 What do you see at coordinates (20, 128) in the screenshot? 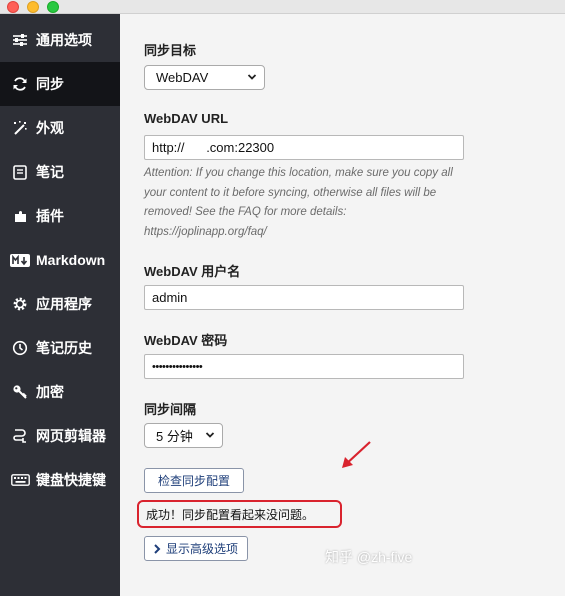
I see `magic-wand-icon` at bounding box center [20, 128].